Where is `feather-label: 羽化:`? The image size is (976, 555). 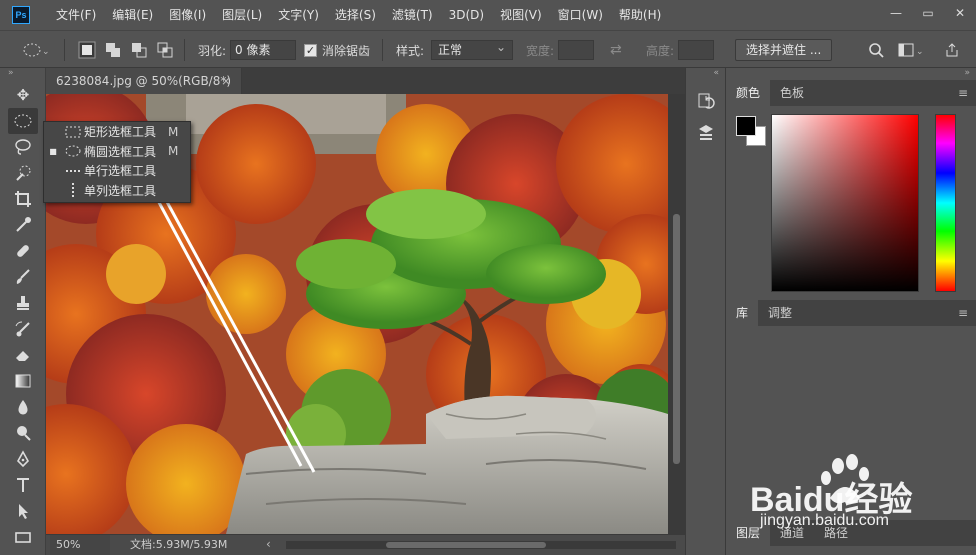 feather-label: 羽化: is located at coordinates (212, 50).